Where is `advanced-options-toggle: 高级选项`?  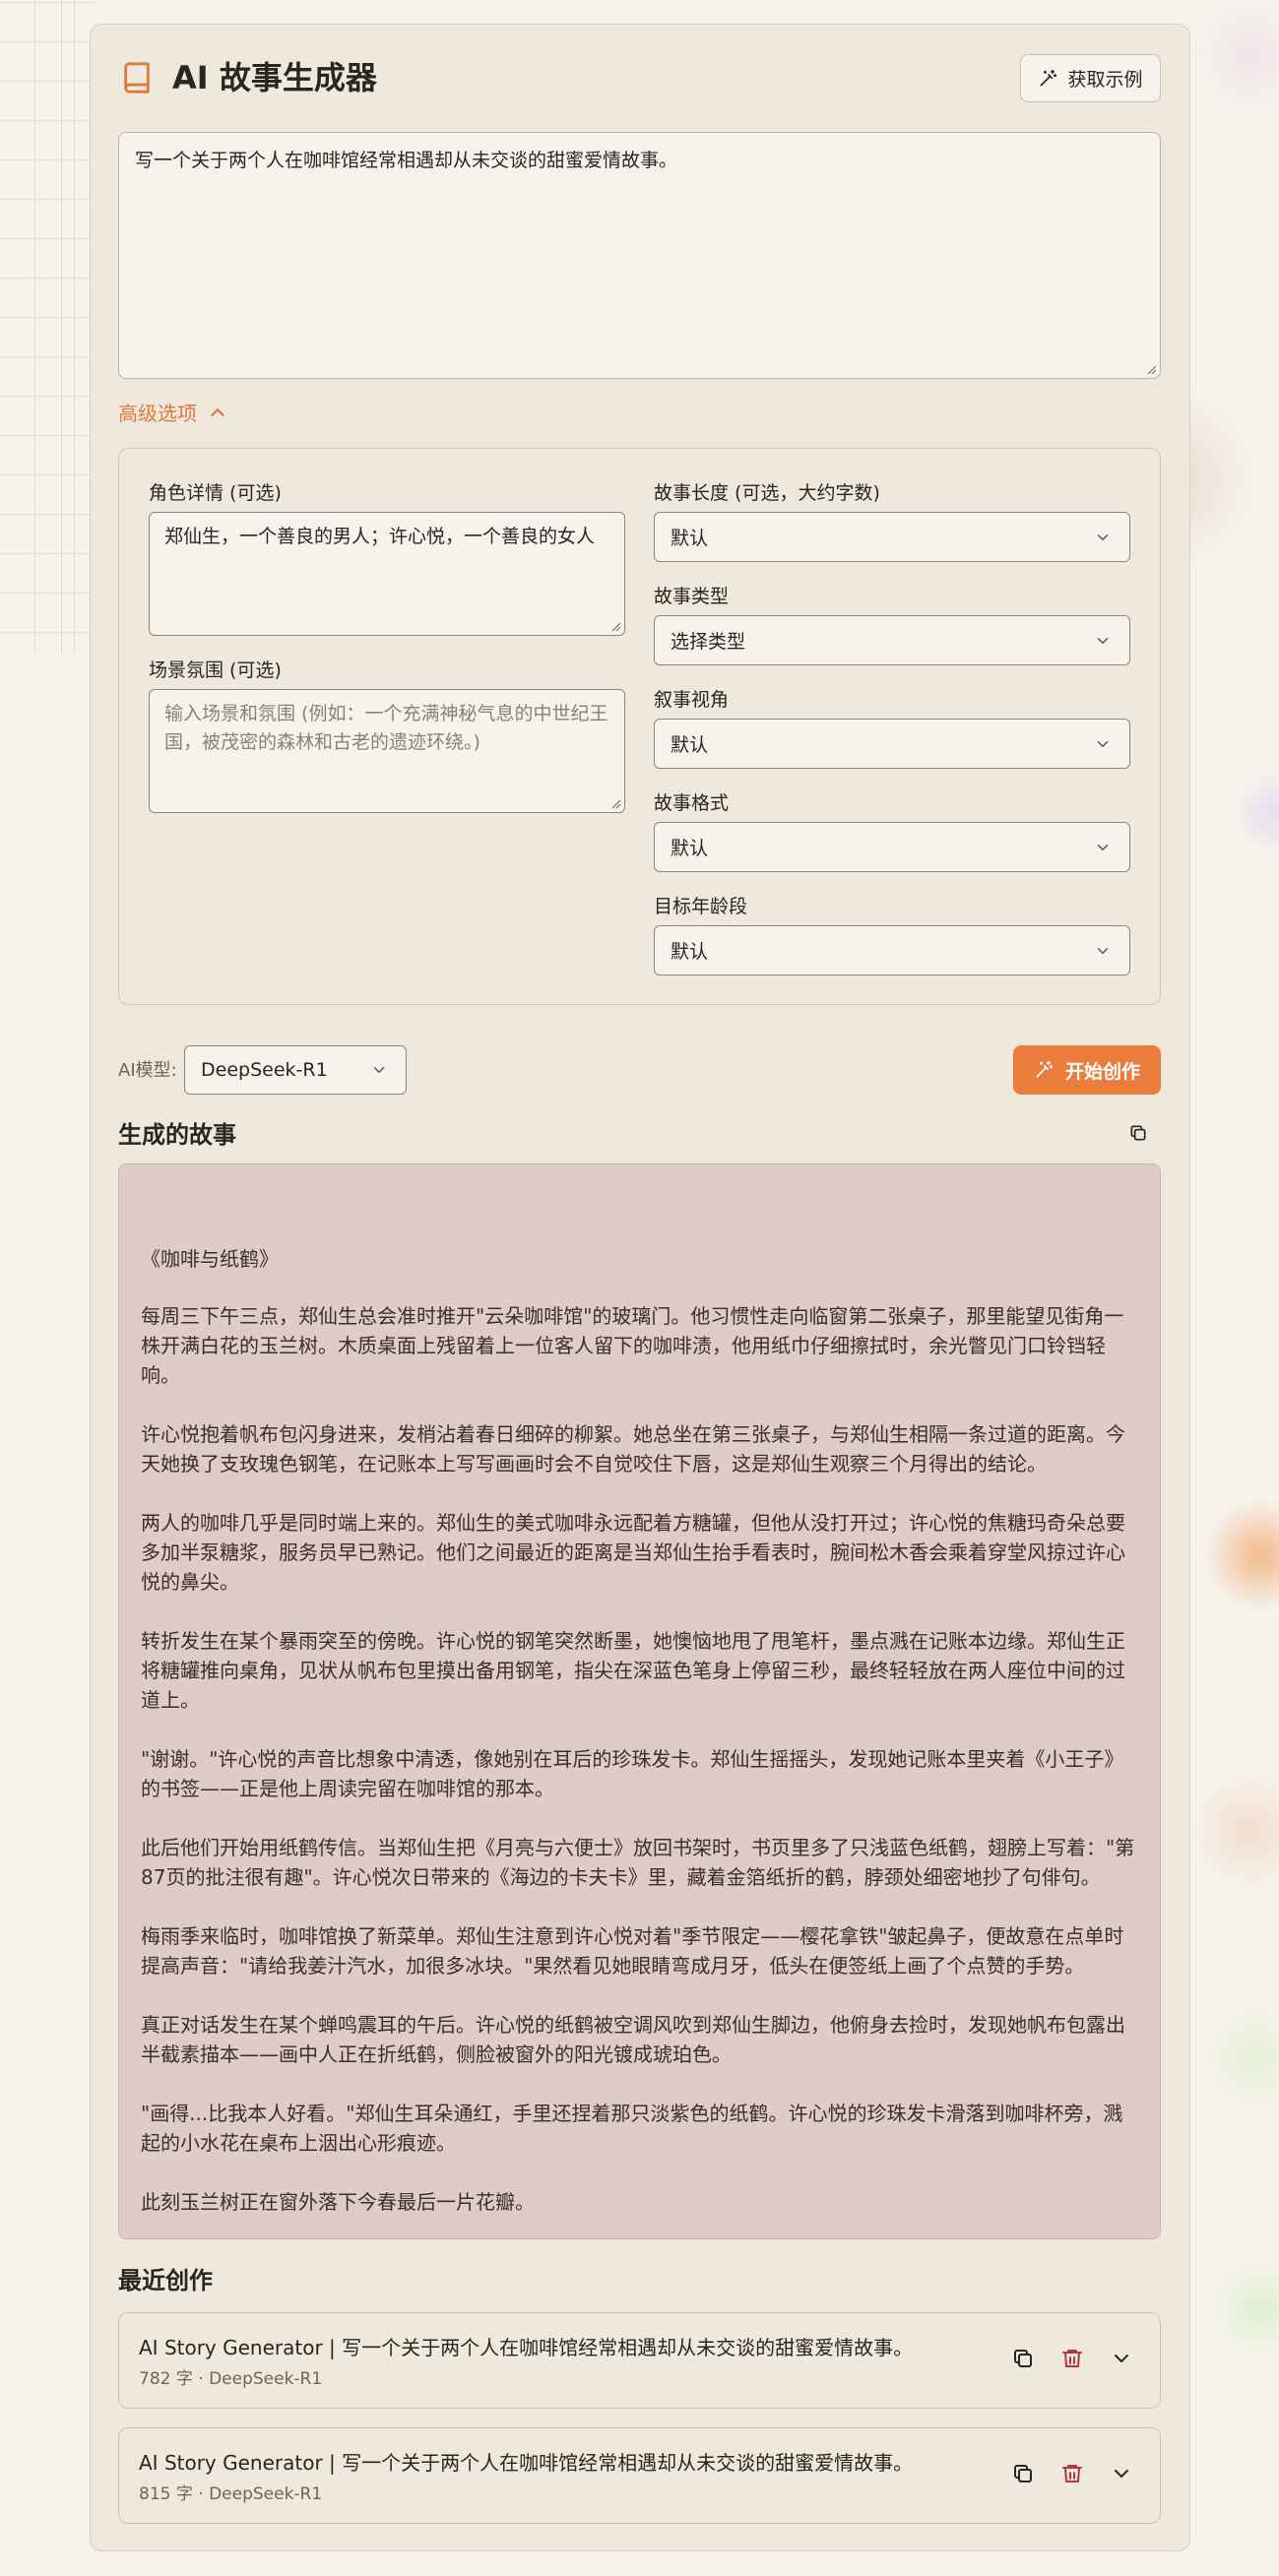 advanced-options-toggle: 高级选项 is located at coordinates (173, 412).